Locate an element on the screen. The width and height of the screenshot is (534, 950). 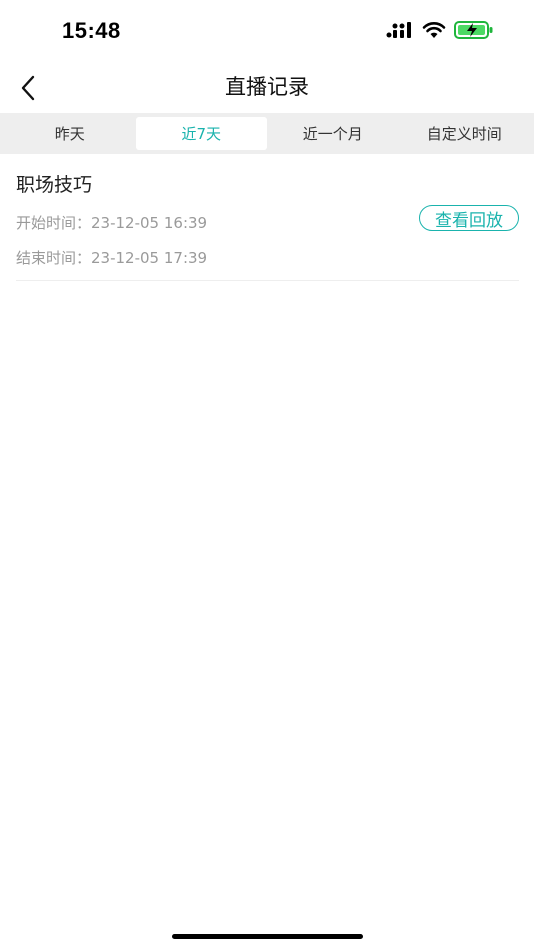
record-start-time: 开始时间：23-12-05 16:39 is located at coordinates (112, 223).